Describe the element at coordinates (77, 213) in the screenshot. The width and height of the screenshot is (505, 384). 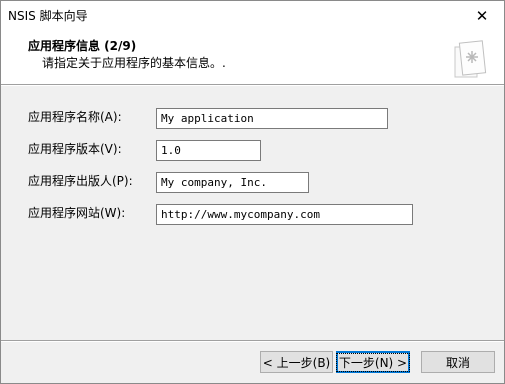
I see `app-website-label: 应用程序网站(W):` at that location.